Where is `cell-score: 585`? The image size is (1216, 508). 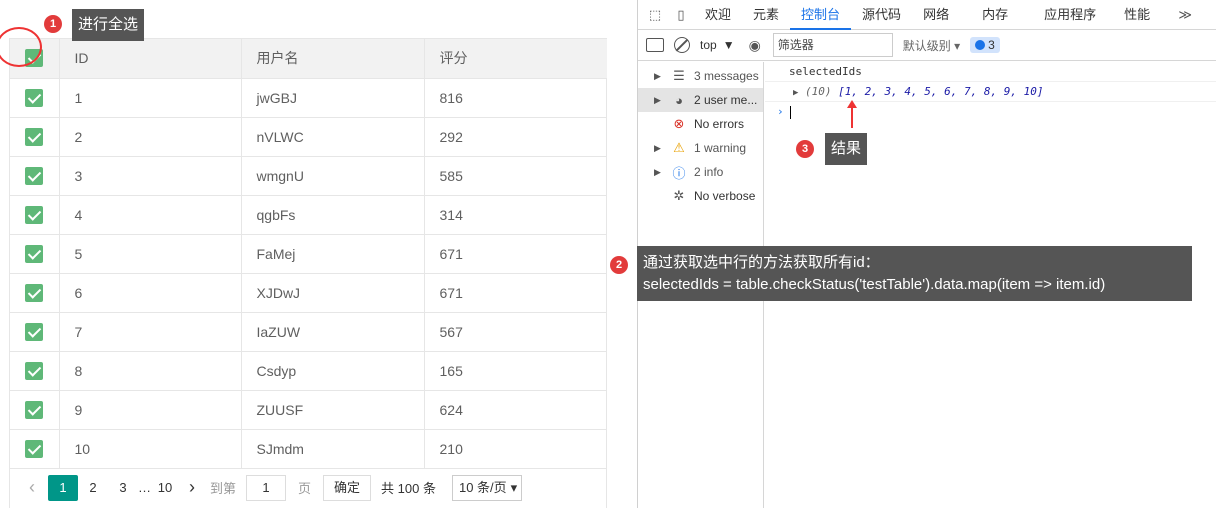 cell-score: 585 is located at coordinates (515, 176).